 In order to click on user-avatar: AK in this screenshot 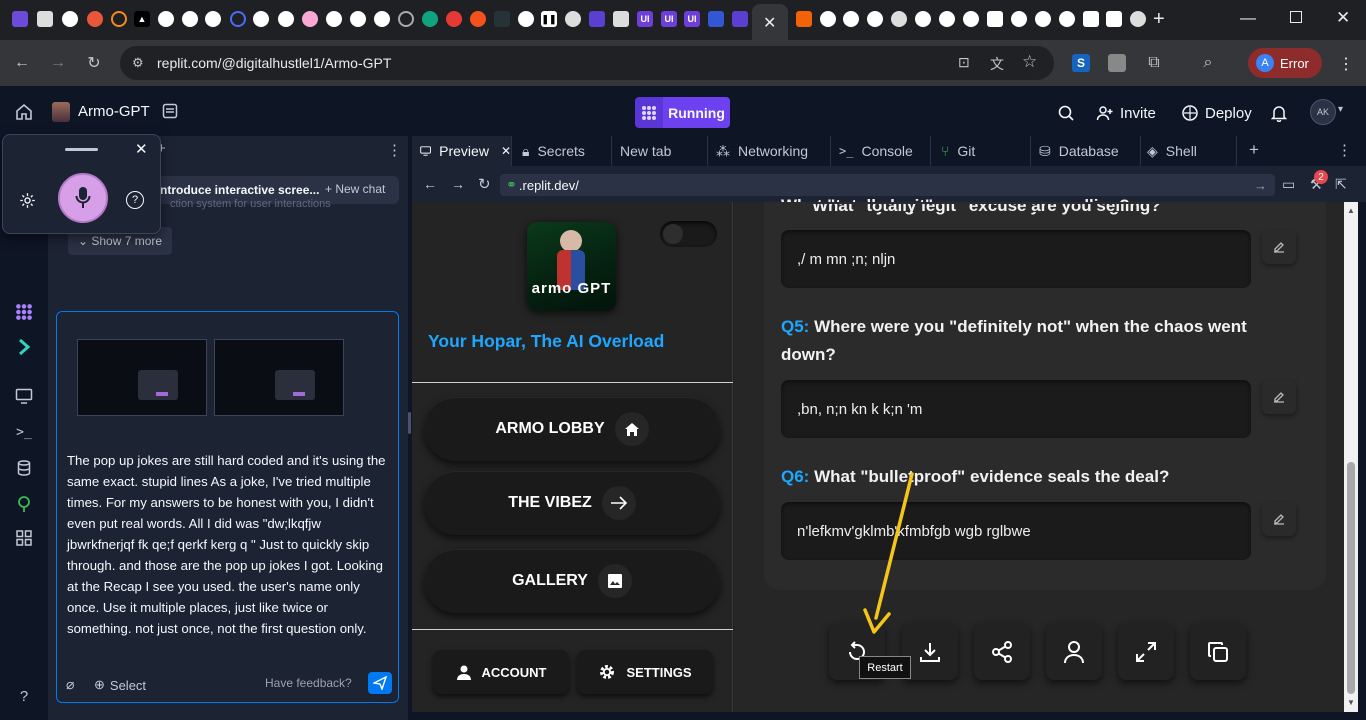, I will do `click(1323, 112)`.